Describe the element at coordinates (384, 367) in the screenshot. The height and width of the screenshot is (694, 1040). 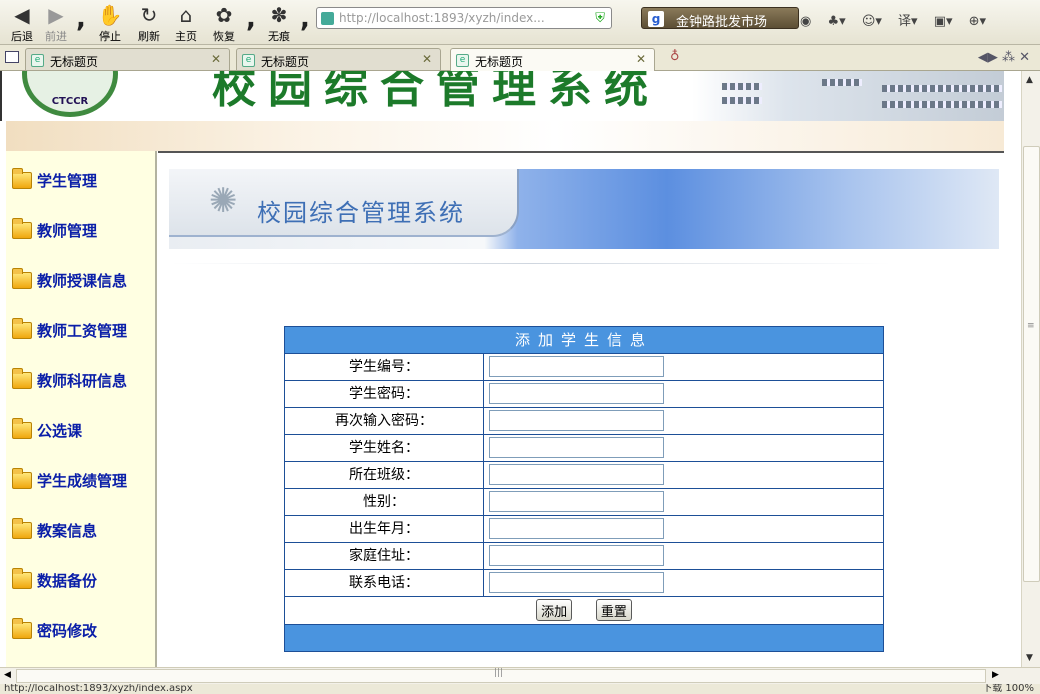
I see `field-label: 学生编号：` at that location.